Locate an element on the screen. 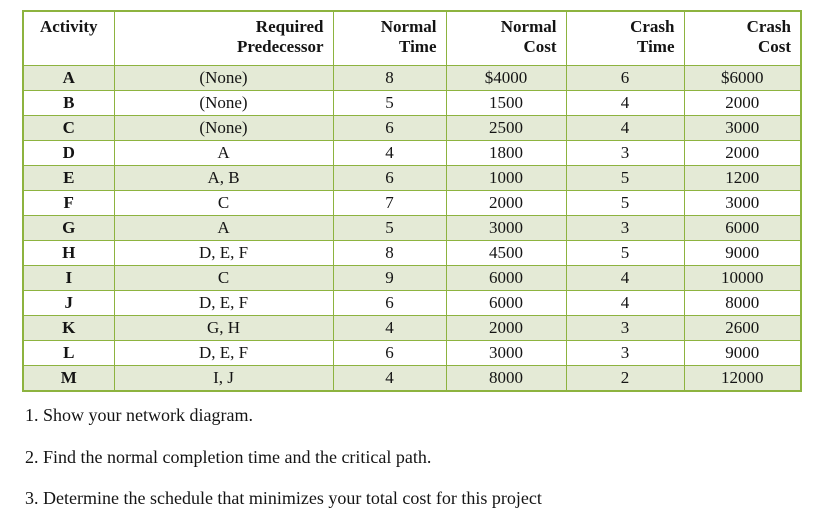  column-header-required-predecessor-line-1: Required is located at coordinates (289, 26).